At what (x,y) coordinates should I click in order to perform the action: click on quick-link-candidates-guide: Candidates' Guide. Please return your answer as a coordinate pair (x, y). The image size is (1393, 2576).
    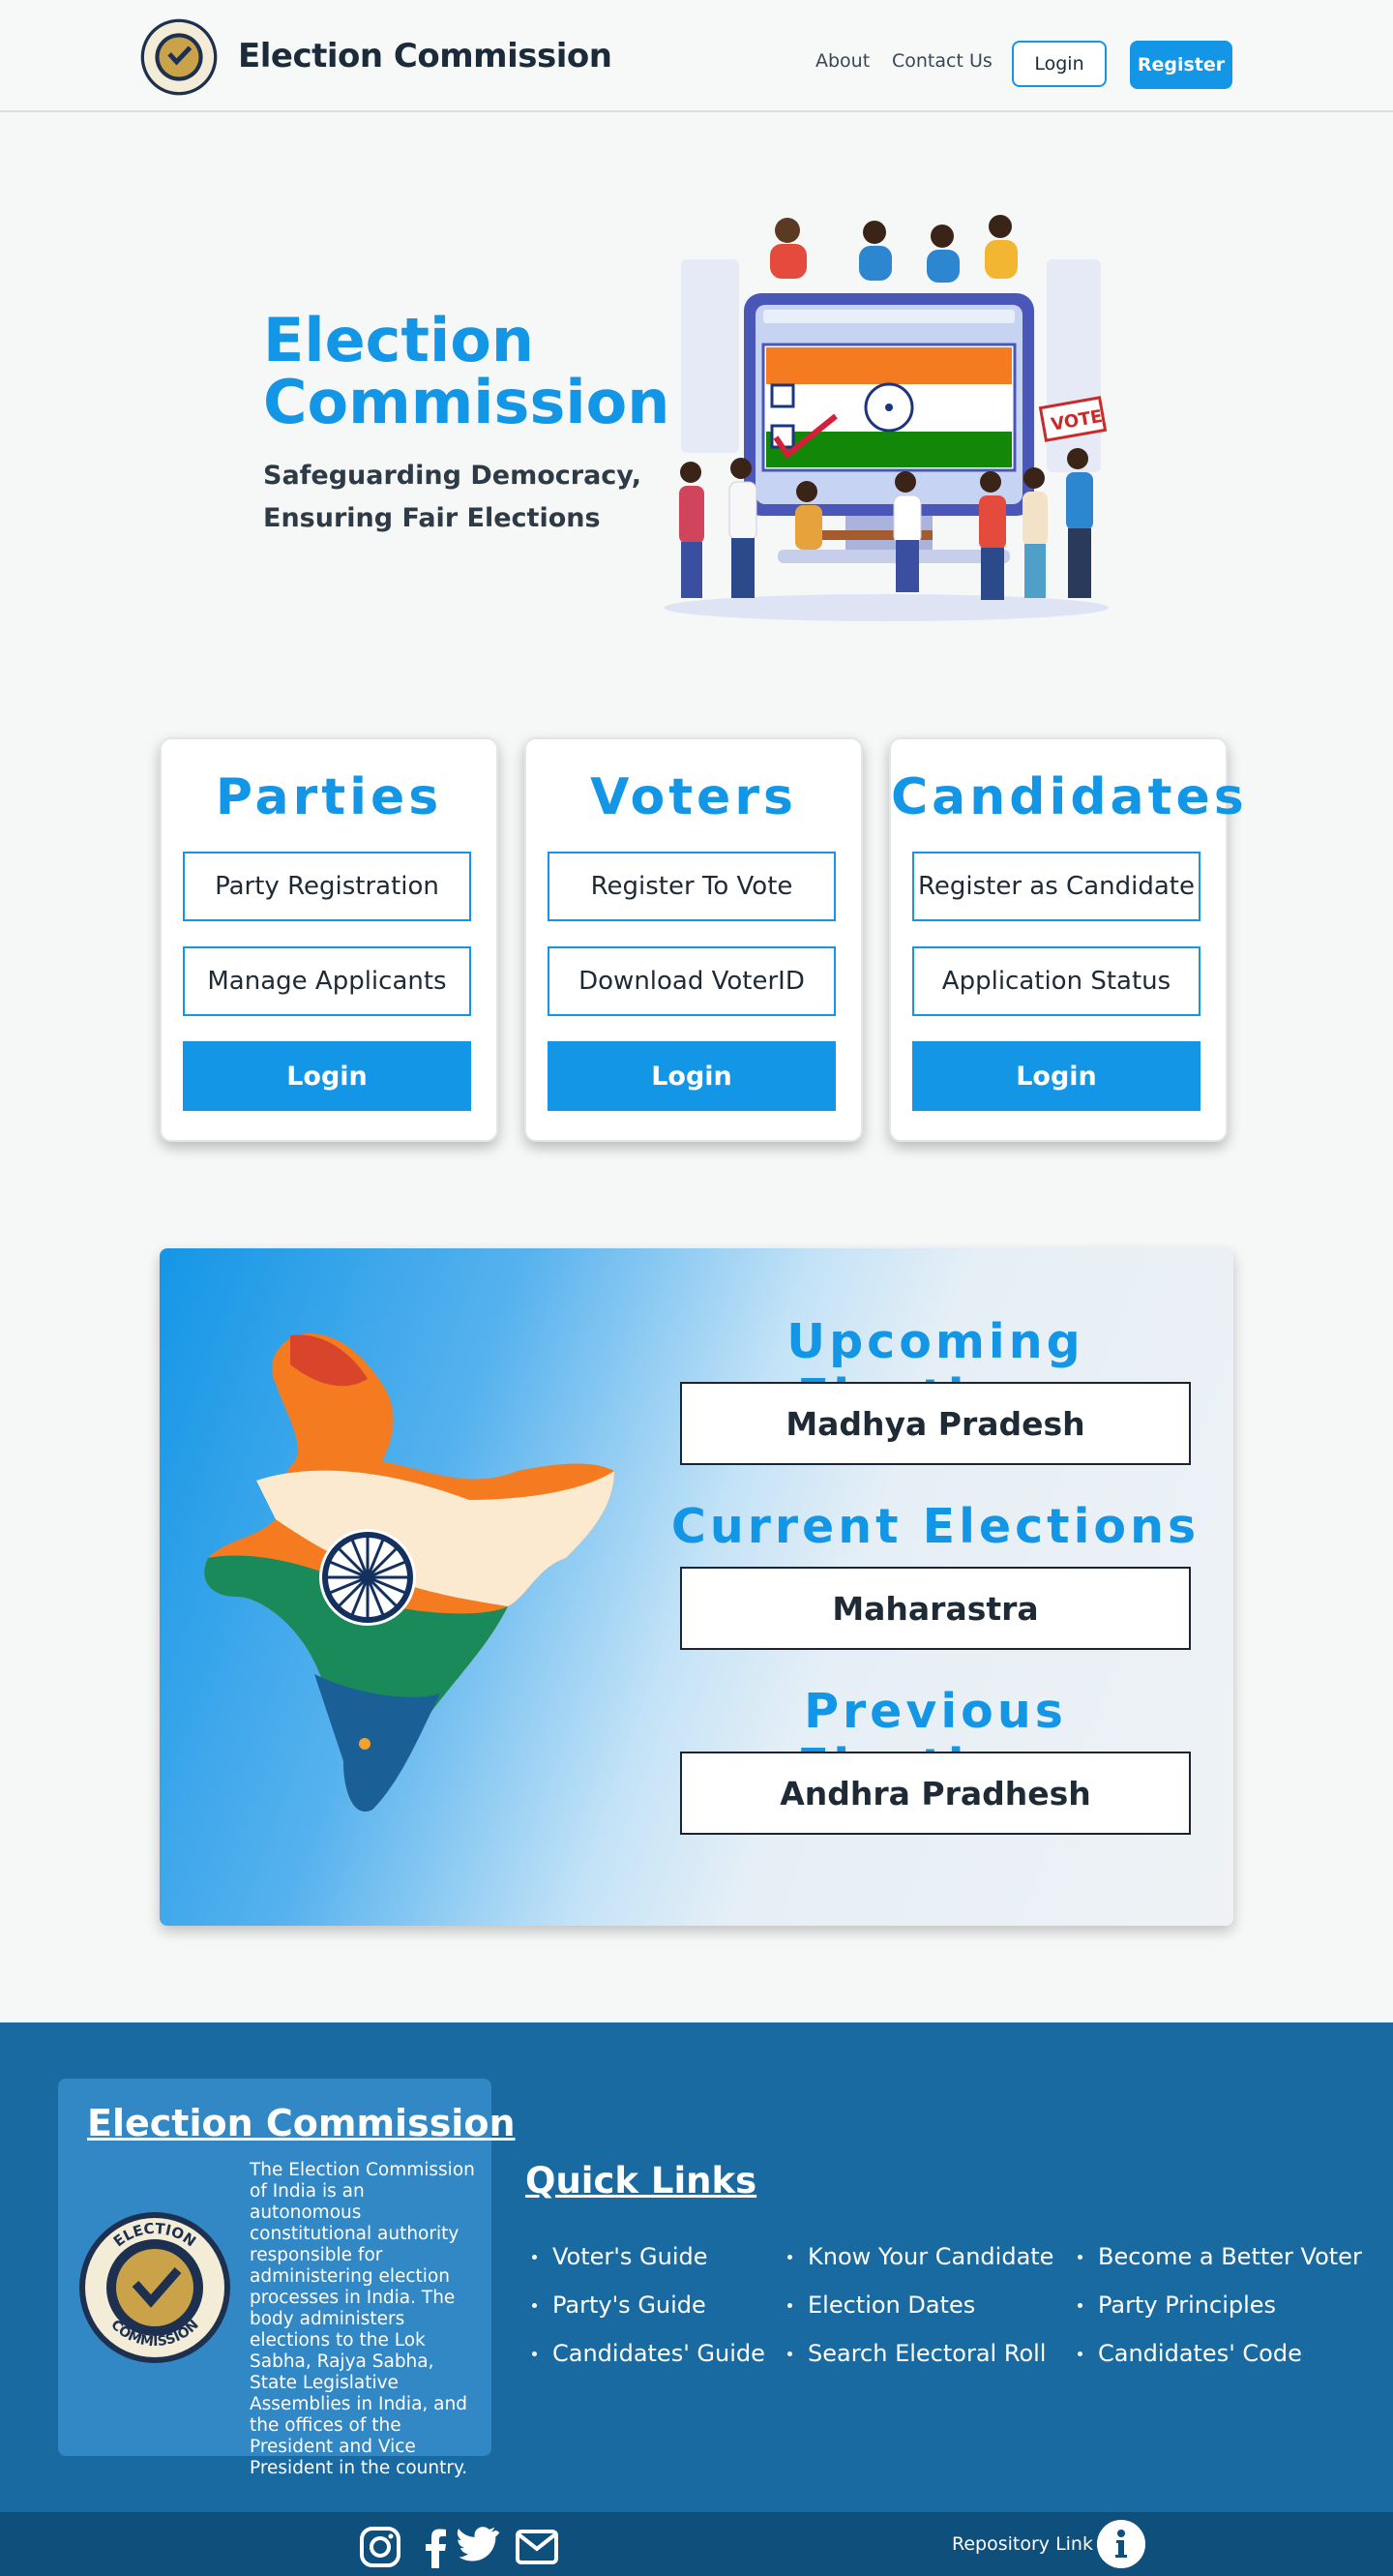
    Looking at the image, I should click on (646, 2364).